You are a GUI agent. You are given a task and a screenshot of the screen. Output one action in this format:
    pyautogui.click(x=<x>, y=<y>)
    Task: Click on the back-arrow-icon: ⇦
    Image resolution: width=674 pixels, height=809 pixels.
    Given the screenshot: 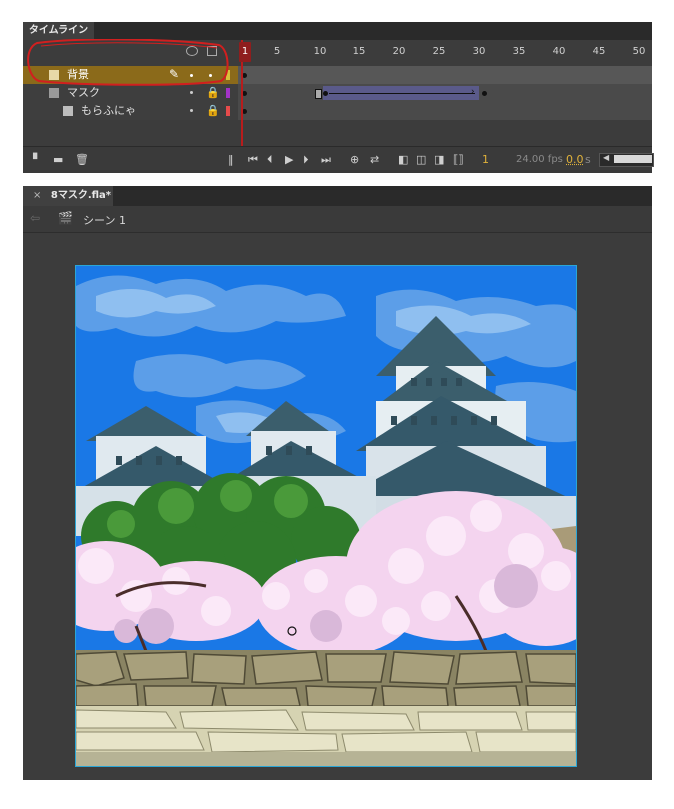 What is the action you would take?
    pyautogui.click(x=35, y=218)
    